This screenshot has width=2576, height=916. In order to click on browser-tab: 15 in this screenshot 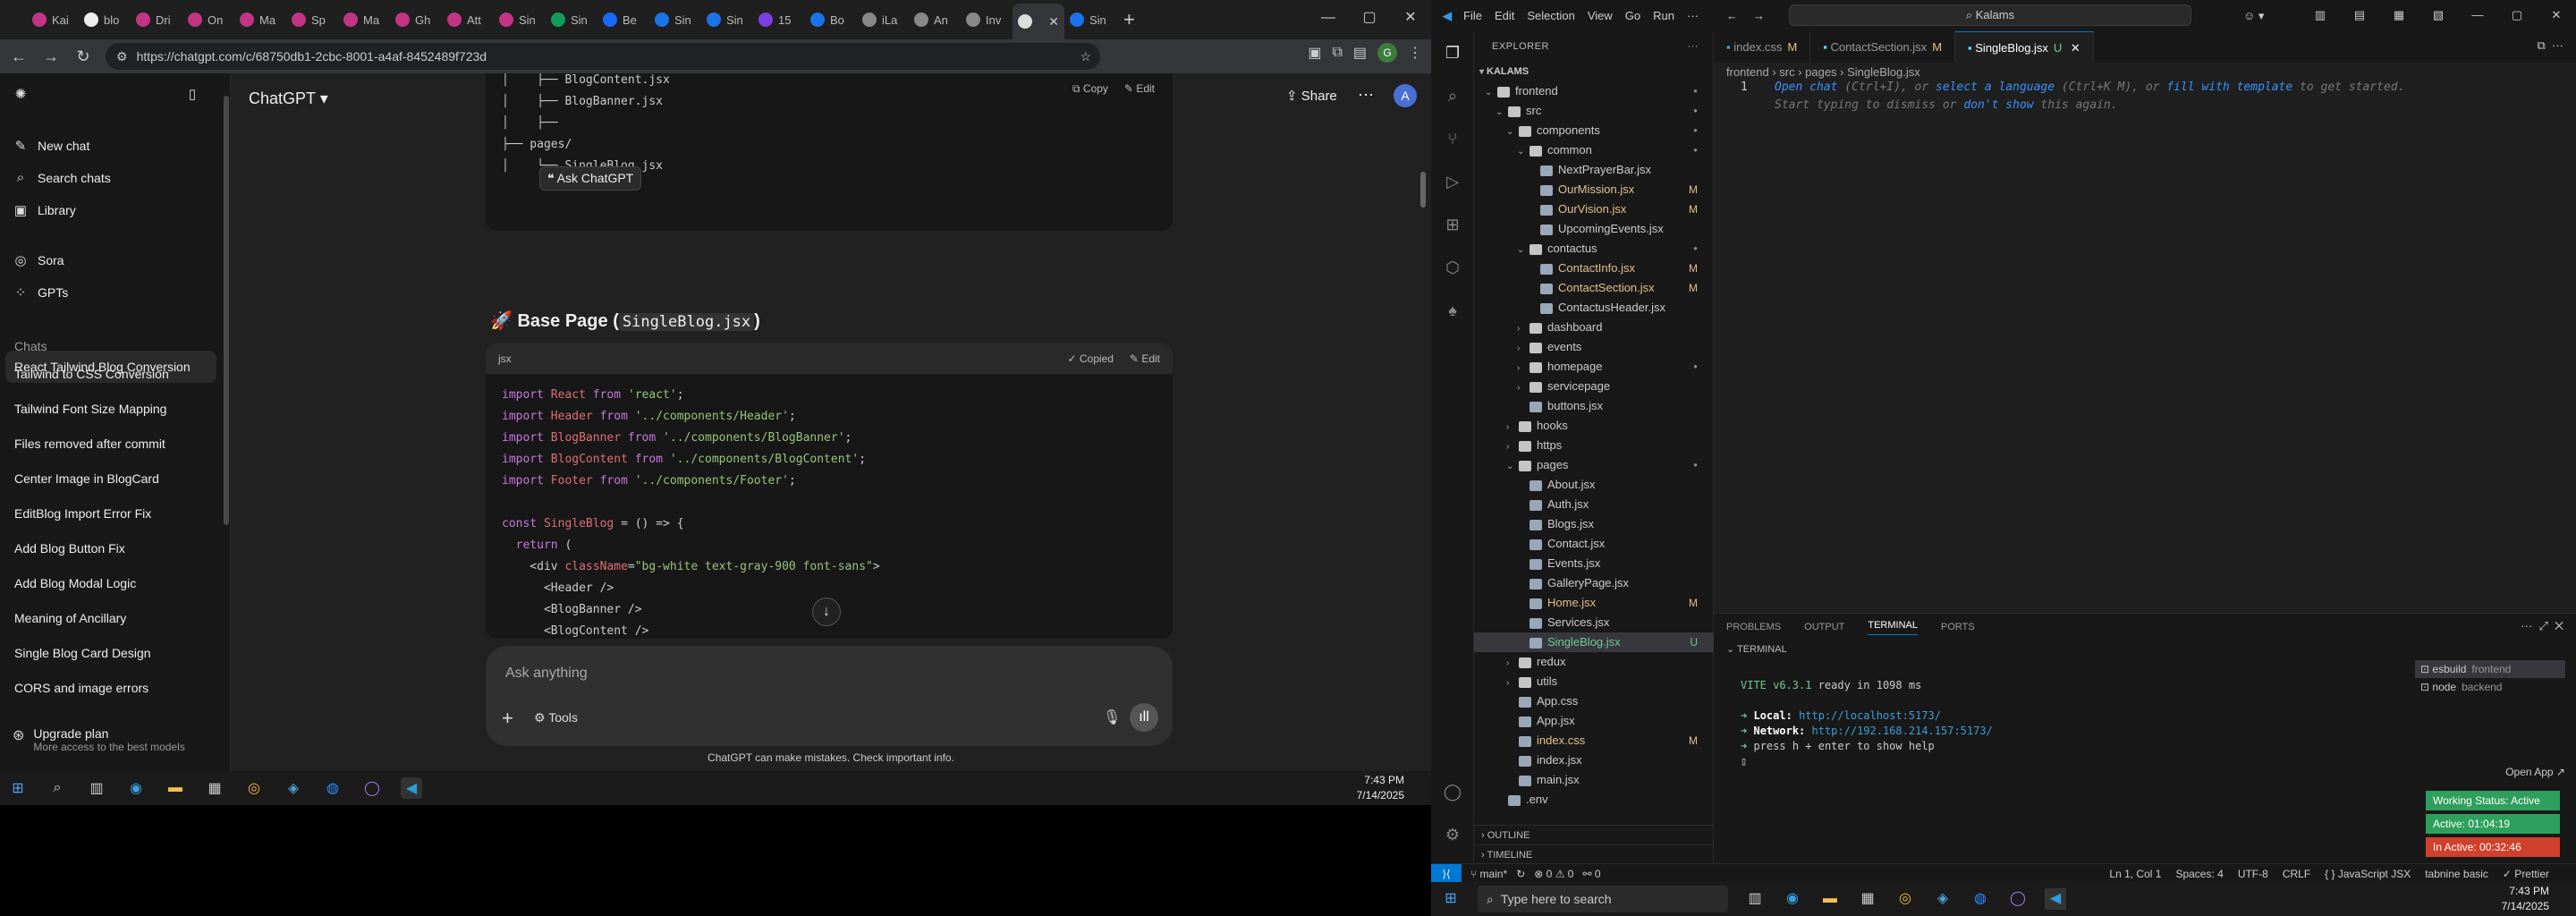, I will do `click(779, 19)`.